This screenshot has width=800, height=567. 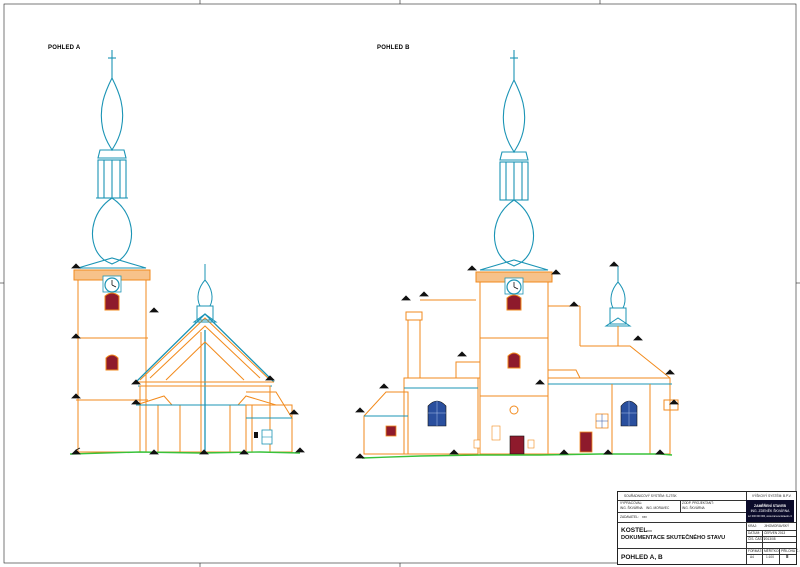 What do you see at coordinates (618, 306) in the screenshot?
I see `small-turret-b` at bounding box center [618, 306].